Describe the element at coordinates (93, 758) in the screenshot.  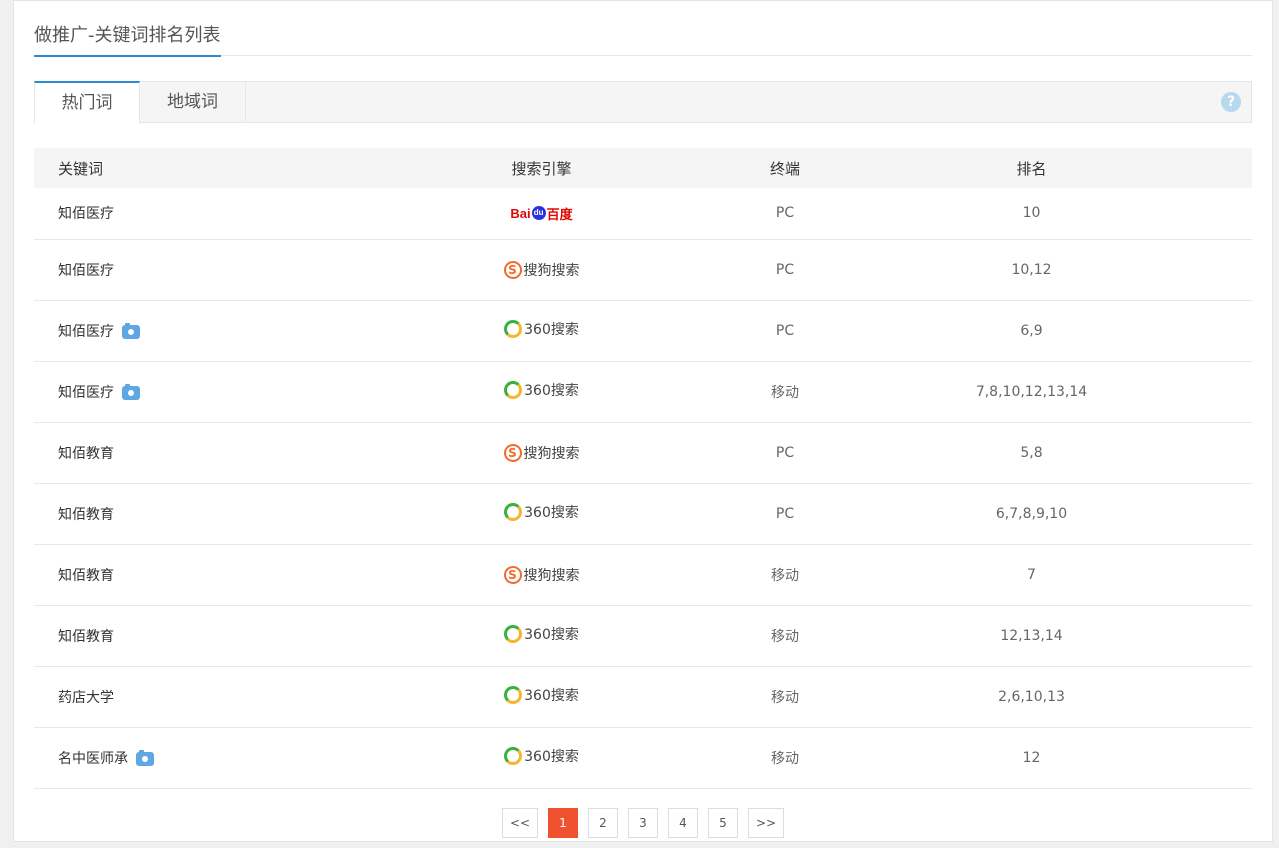
I see `keyword-text: 名中医师承` at that location.